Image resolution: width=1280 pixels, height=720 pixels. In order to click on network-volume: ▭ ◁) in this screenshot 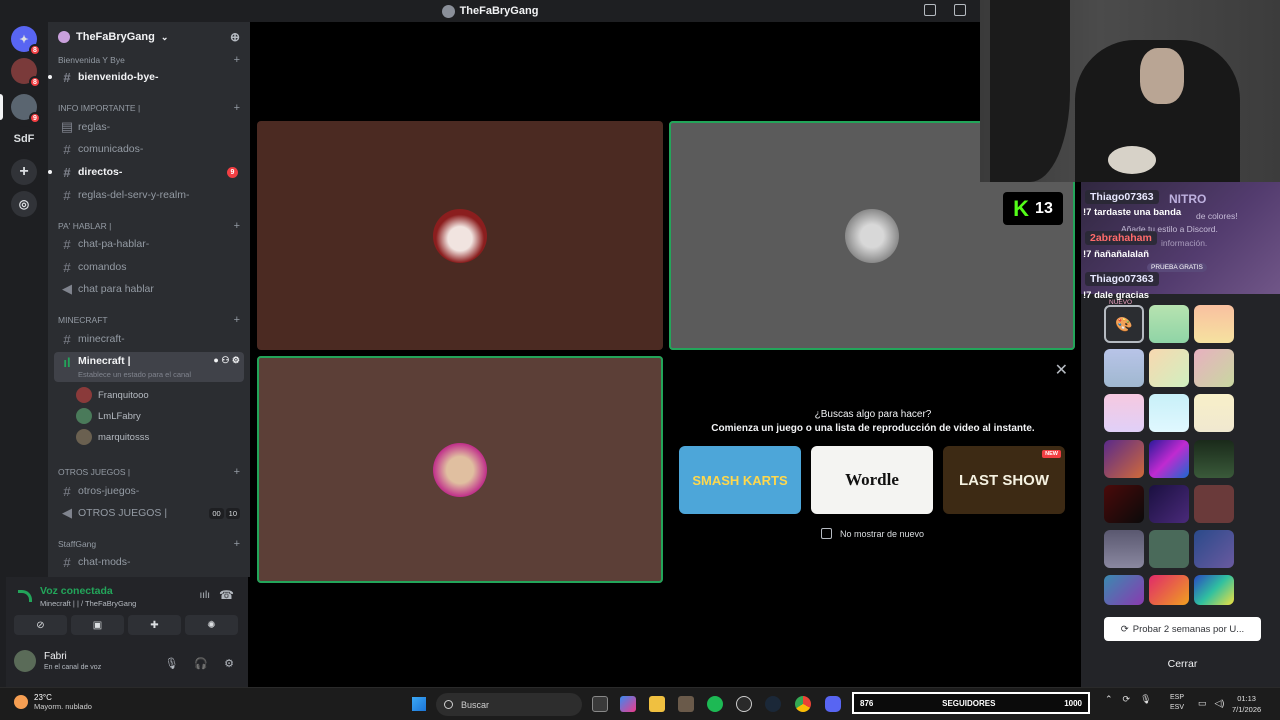, I will do `click(1211, 703)`.